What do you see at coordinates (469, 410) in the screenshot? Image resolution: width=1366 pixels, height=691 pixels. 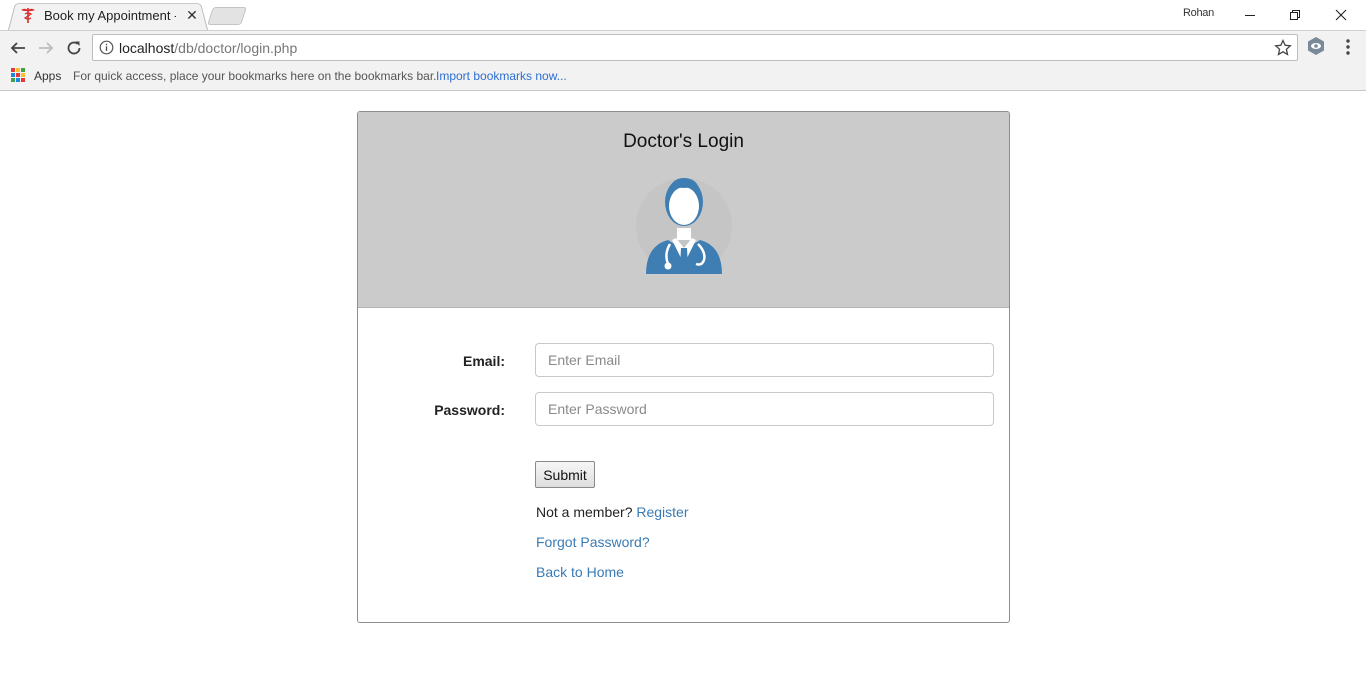 I see `password-label: Password:` at bounding box center [469, 410].